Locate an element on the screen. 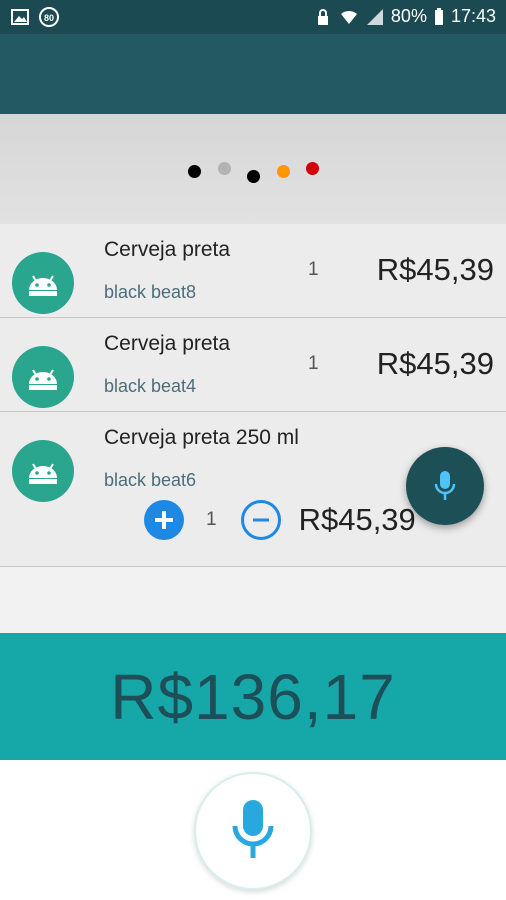 Image resolution: width=506 pixels, height=900 pixels. page-indicator-panel is located at coordinates (253, 169).